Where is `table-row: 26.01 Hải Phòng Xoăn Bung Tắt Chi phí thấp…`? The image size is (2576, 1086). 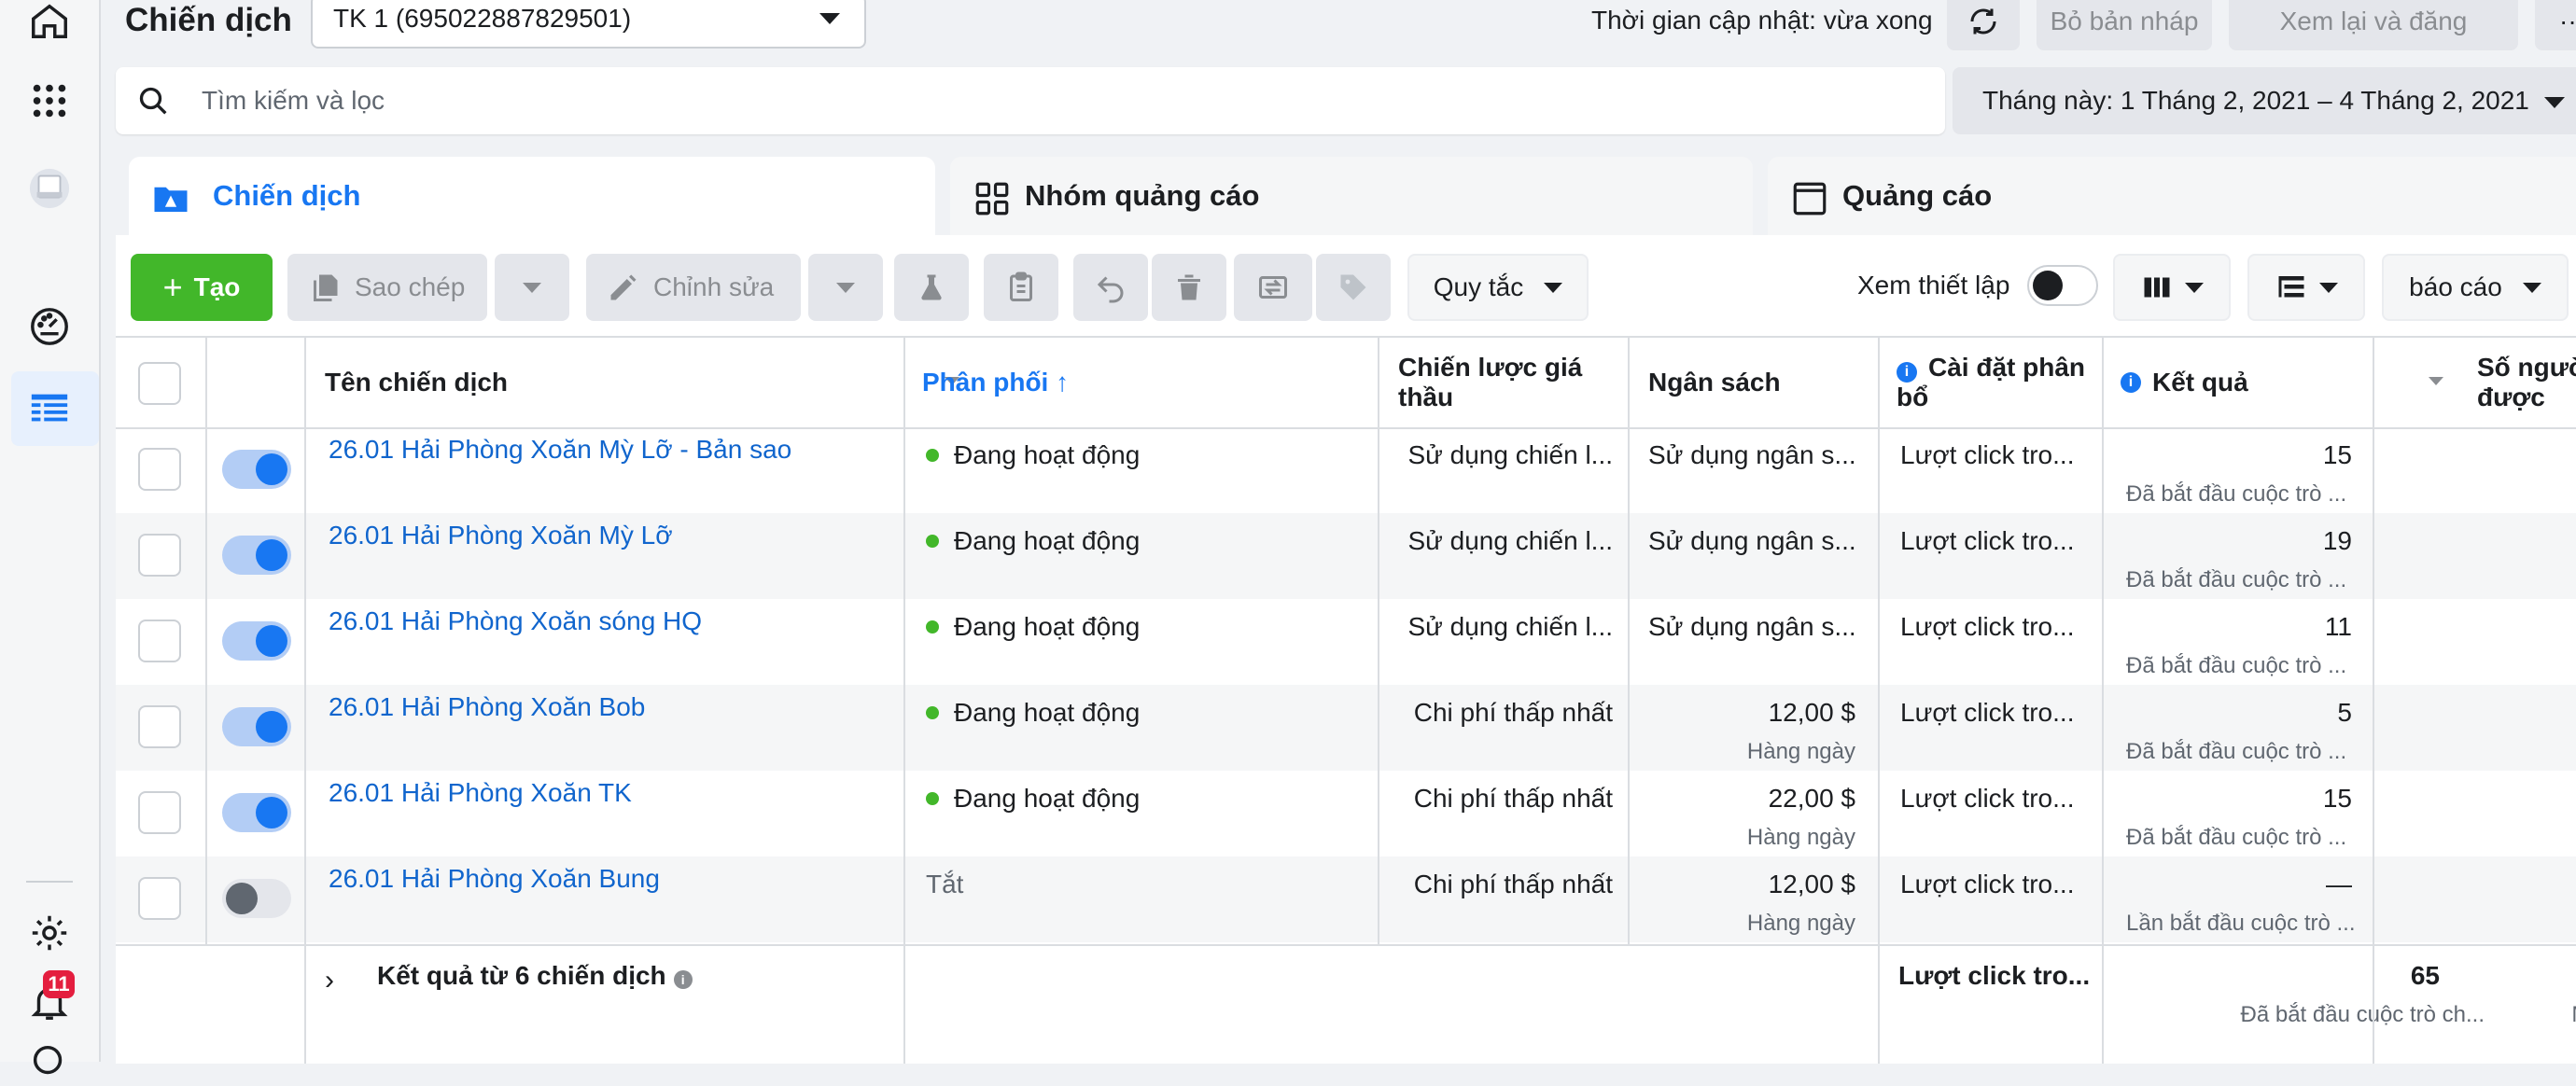 table-row: 26.01 Hải Phòng Xoăn Bung Tắt Chi phí thấp… is located at coordinates (1346, 899).